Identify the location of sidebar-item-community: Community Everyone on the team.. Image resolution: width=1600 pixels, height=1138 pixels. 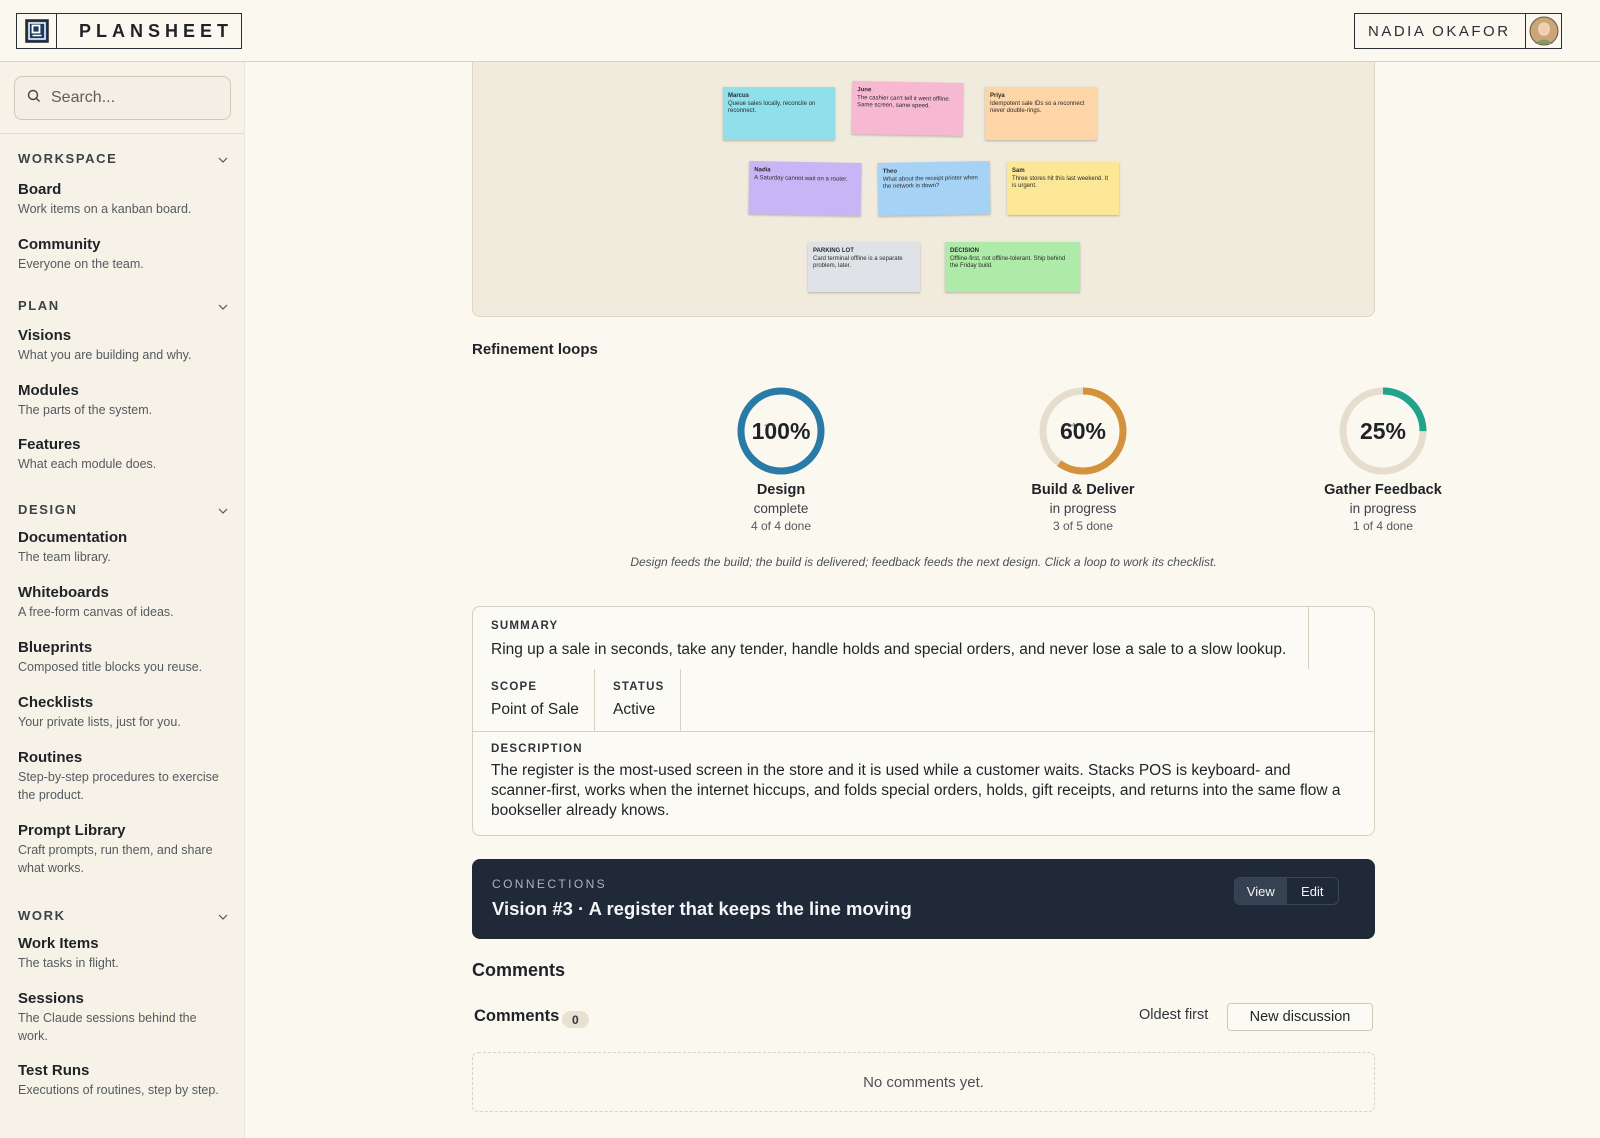
(123, 254).